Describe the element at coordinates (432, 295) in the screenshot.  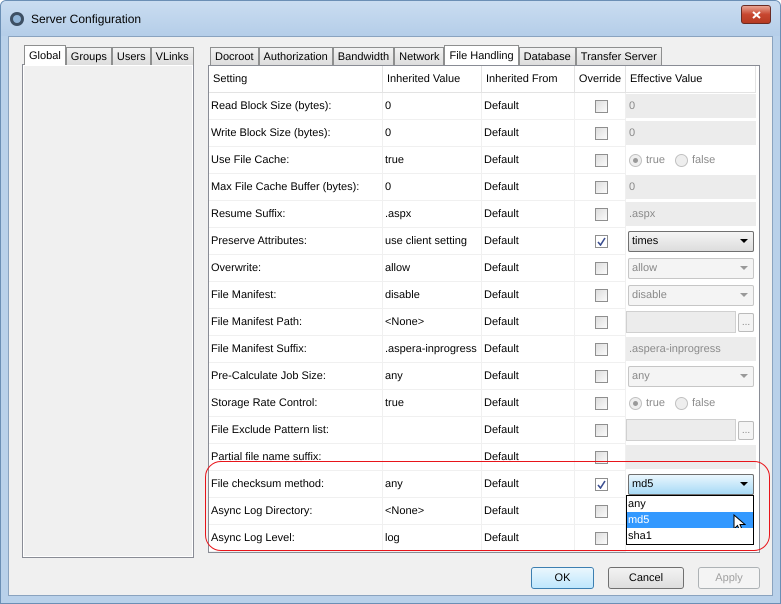
I see `inherited-value-cell: disable` at that location.